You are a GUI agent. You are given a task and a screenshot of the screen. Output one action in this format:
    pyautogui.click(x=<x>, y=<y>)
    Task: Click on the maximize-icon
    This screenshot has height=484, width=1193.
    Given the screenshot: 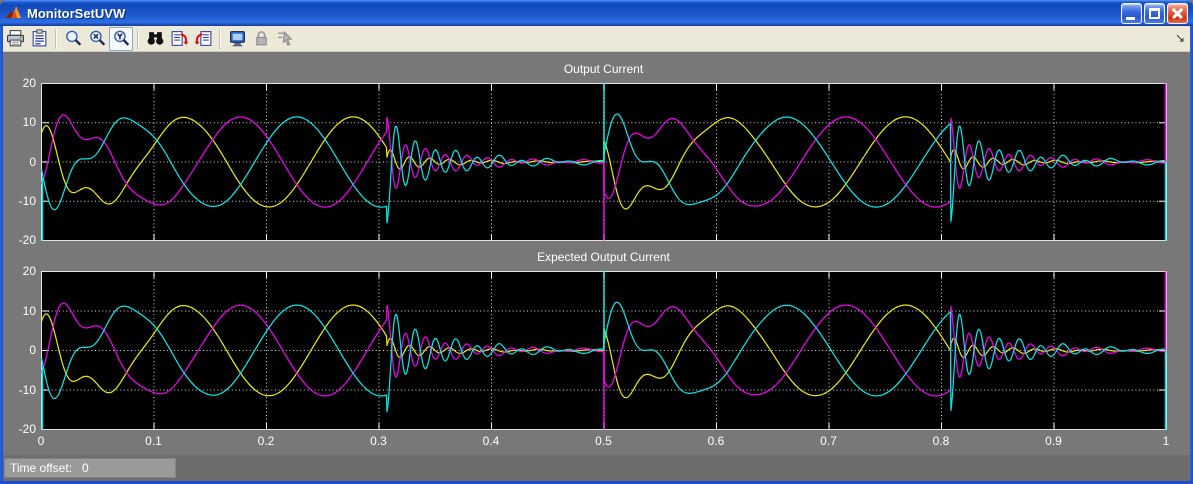 What is the action you would take?
    pyautogui.click(x=1154, y=13)
    